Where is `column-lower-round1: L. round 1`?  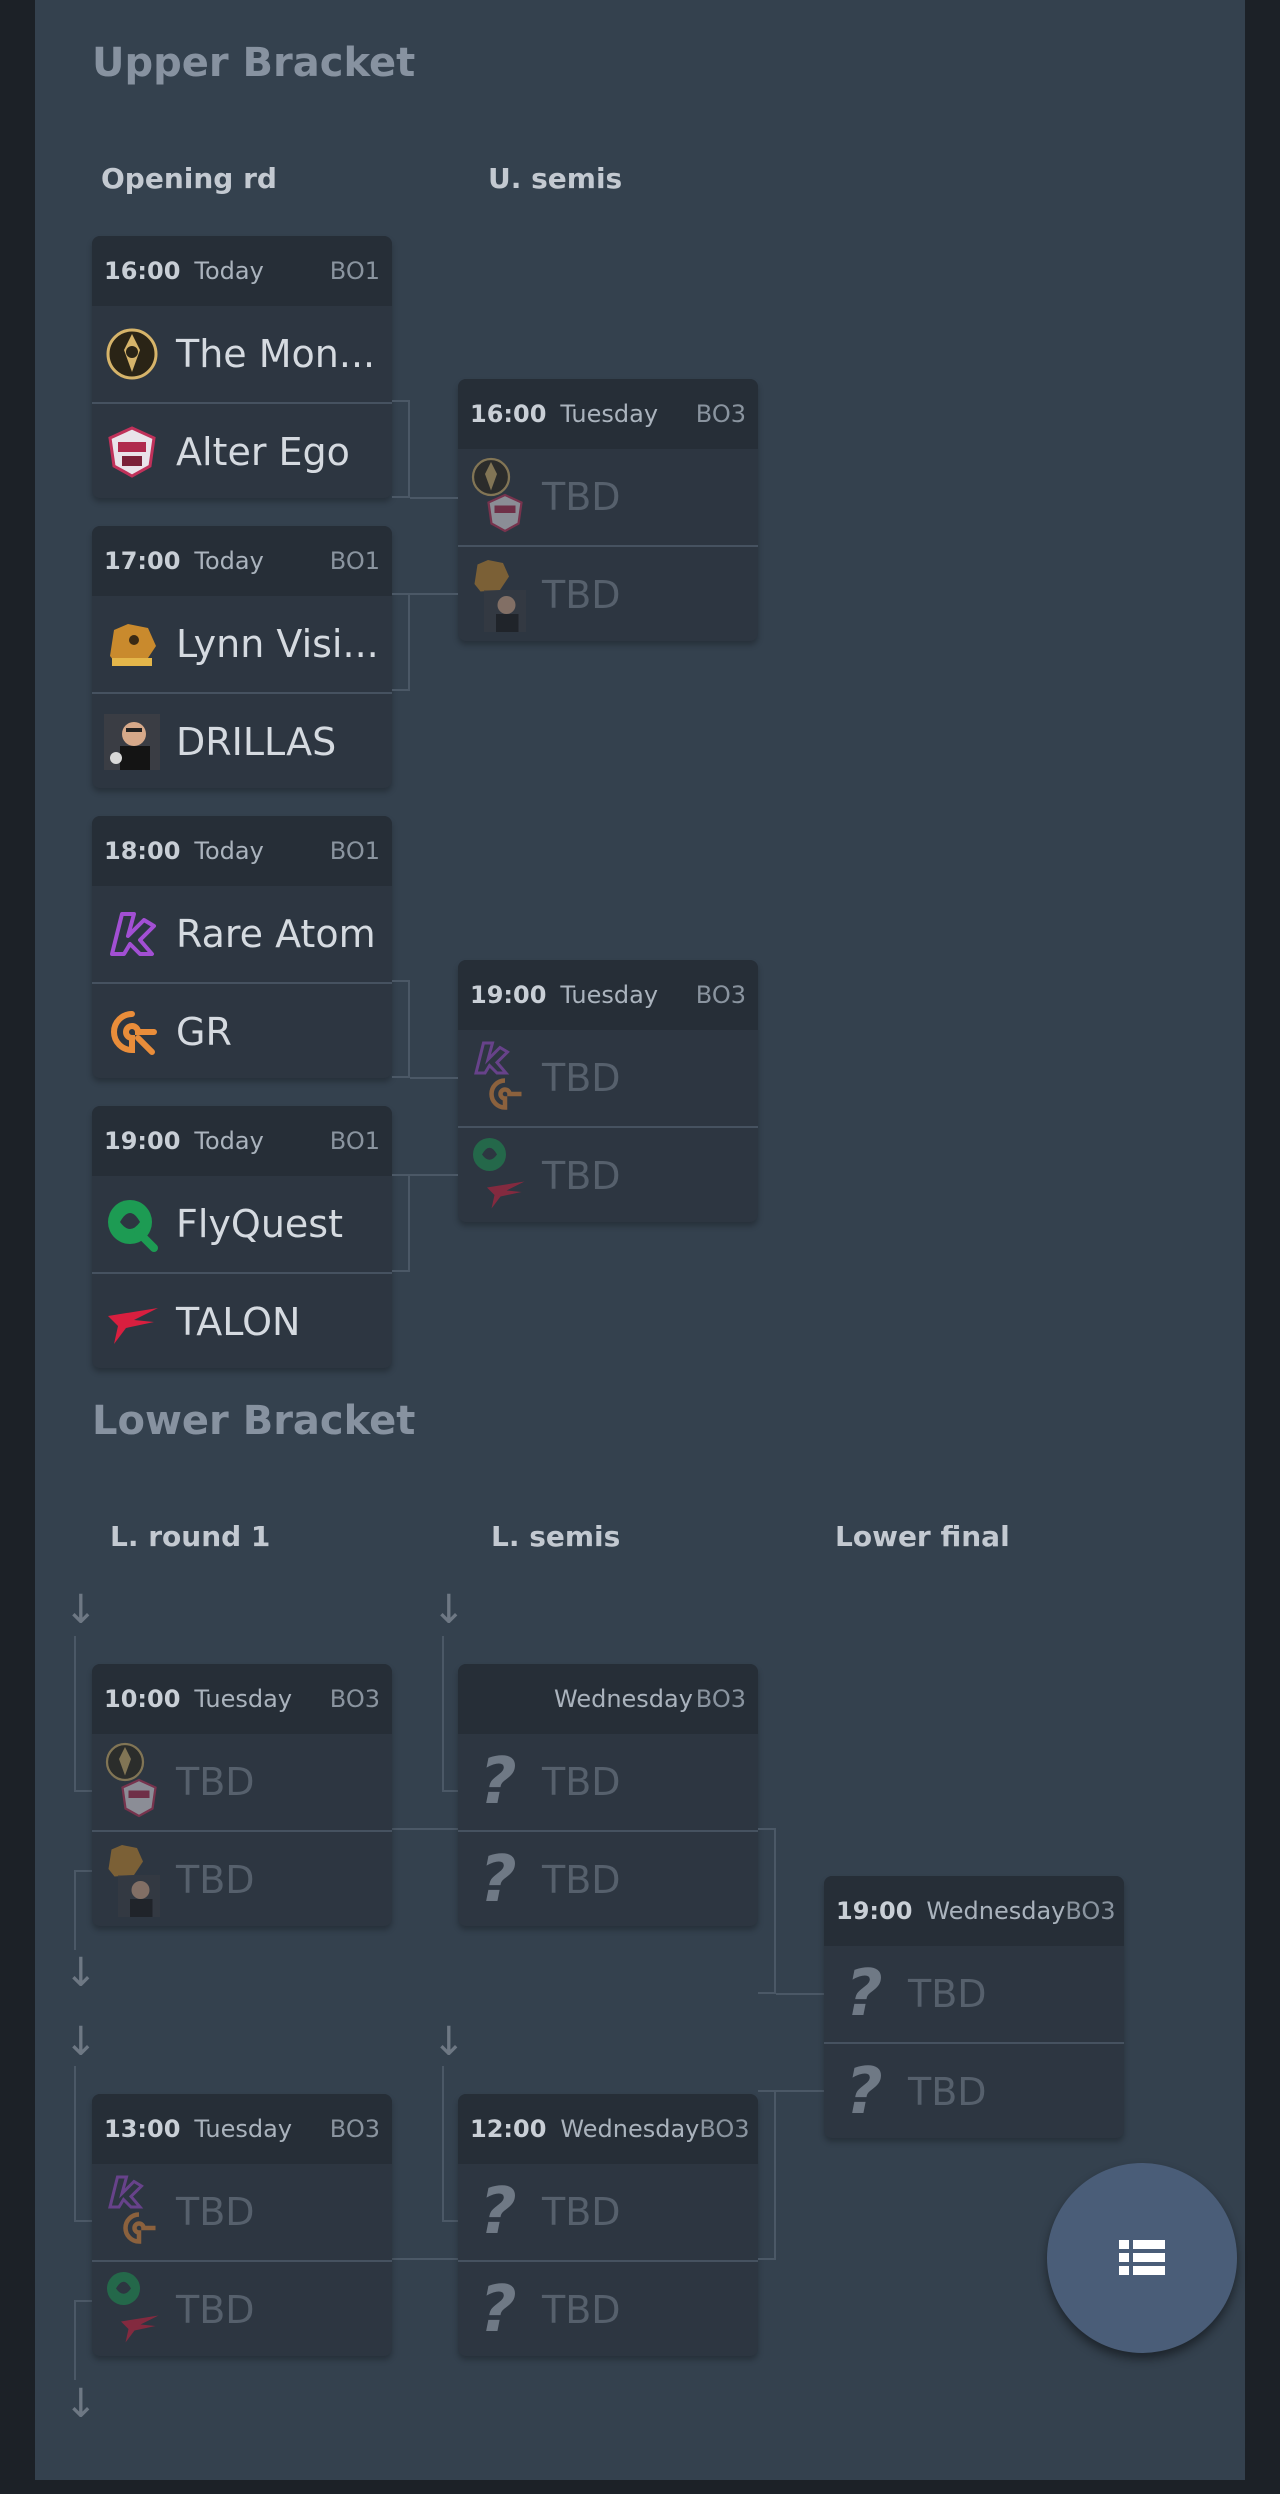
column-lower-round1: L. round 1 is located at coordinates (190, 1536).